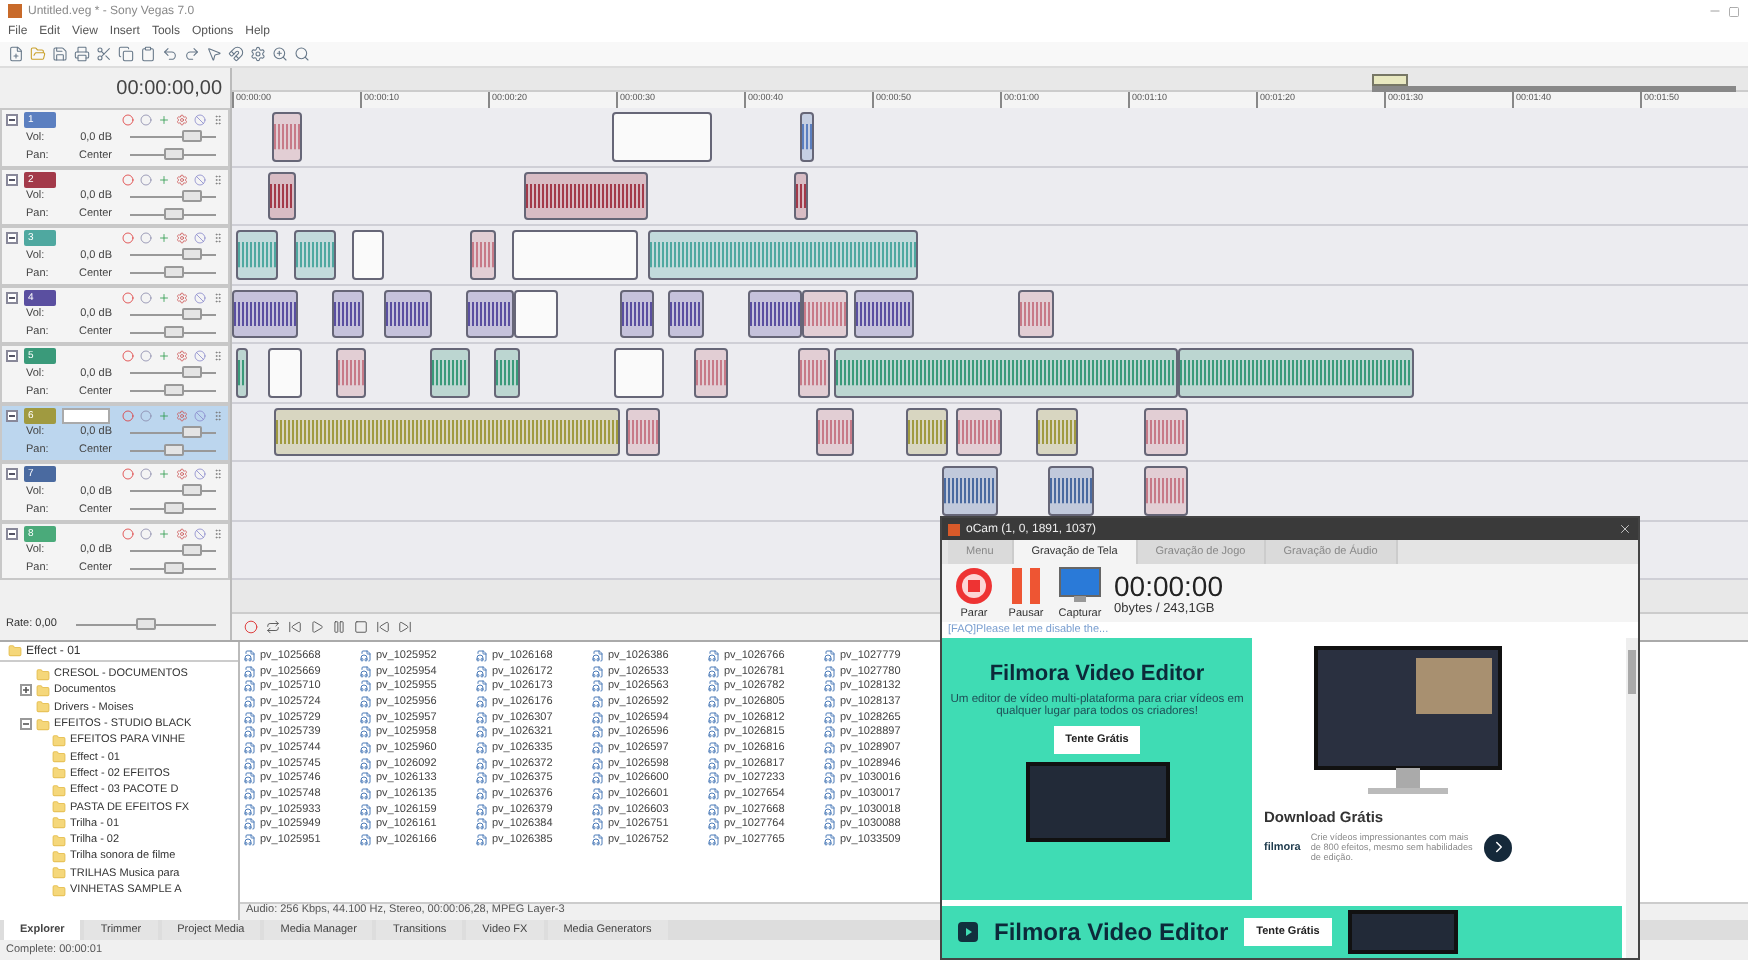  What do you see at coordinates (169, 88) in the screenshot?
I see `time-display: 00:00:00,00` at bounding box center [169, 88].